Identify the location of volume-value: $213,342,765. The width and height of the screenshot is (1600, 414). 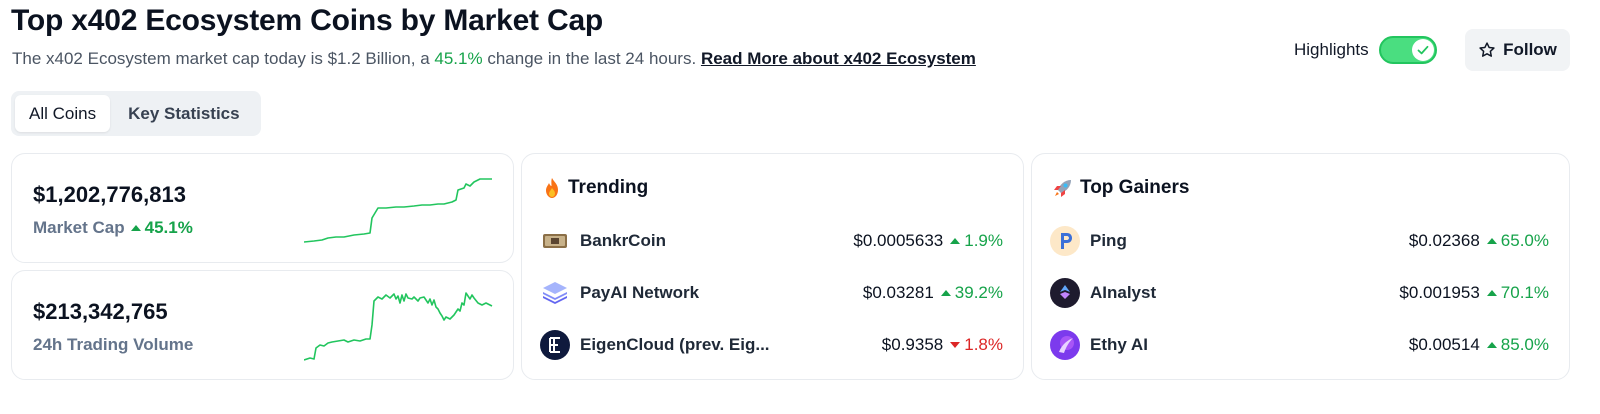
(100, 311).